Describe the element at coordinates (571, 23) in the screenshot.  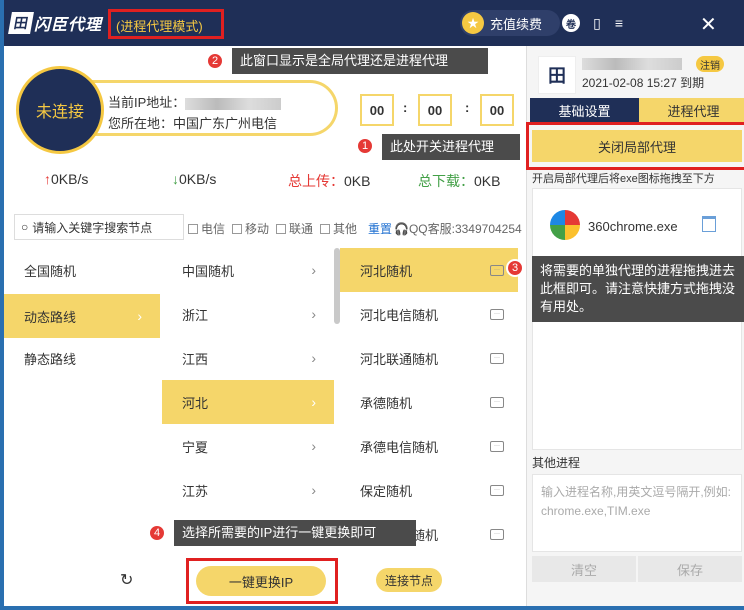
I see `headset-icon: 卷` at that location.